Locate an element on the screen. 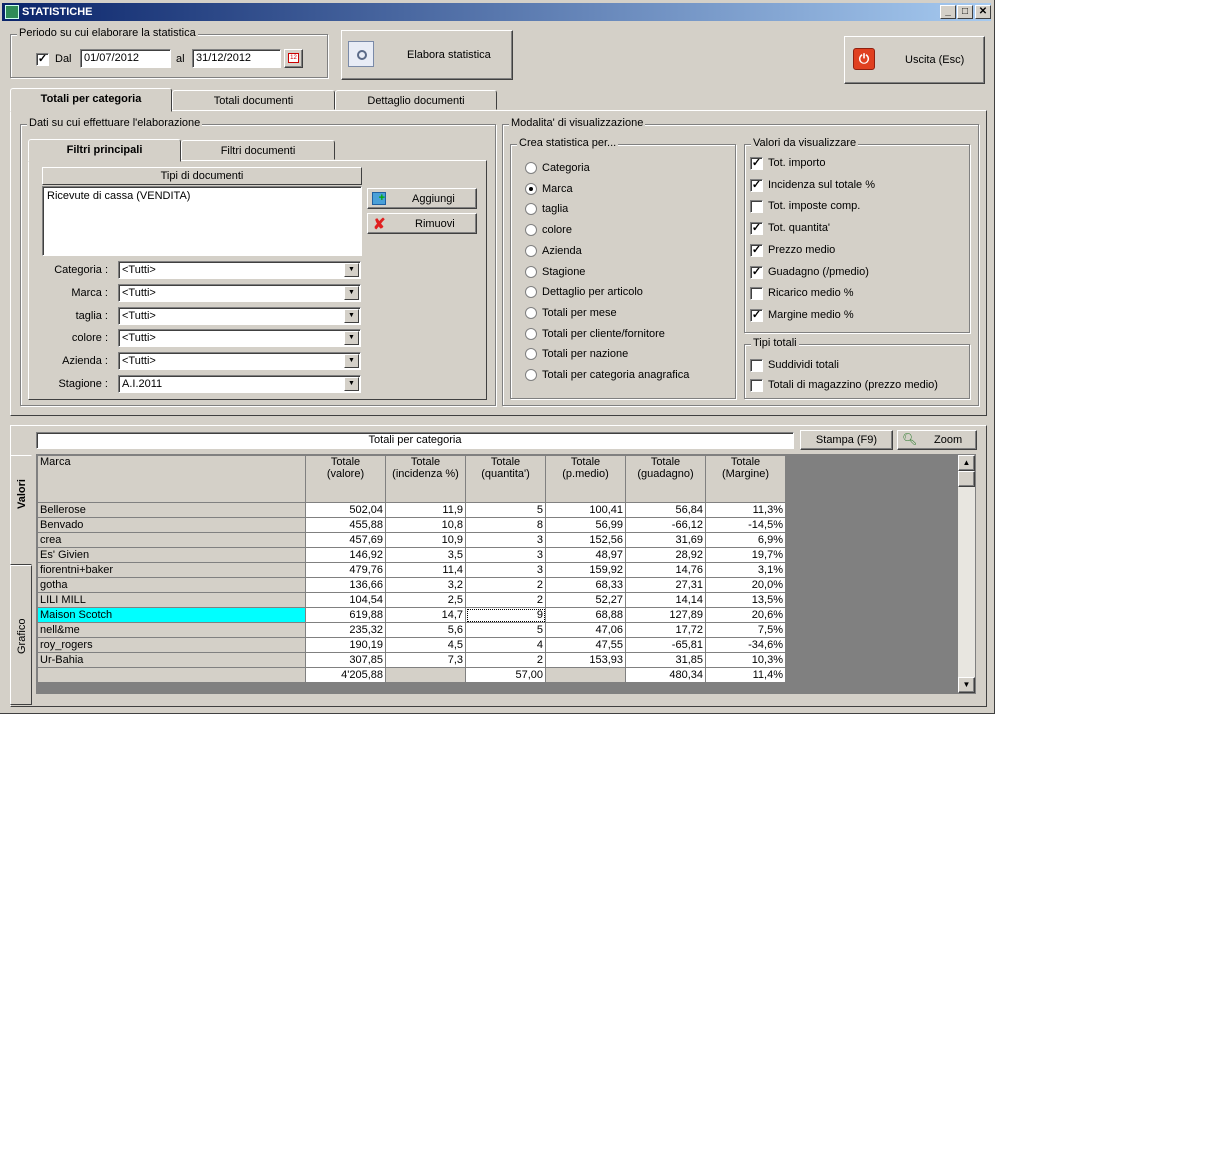  row-label-cell: Benvado is located at coordinates (171, 525).